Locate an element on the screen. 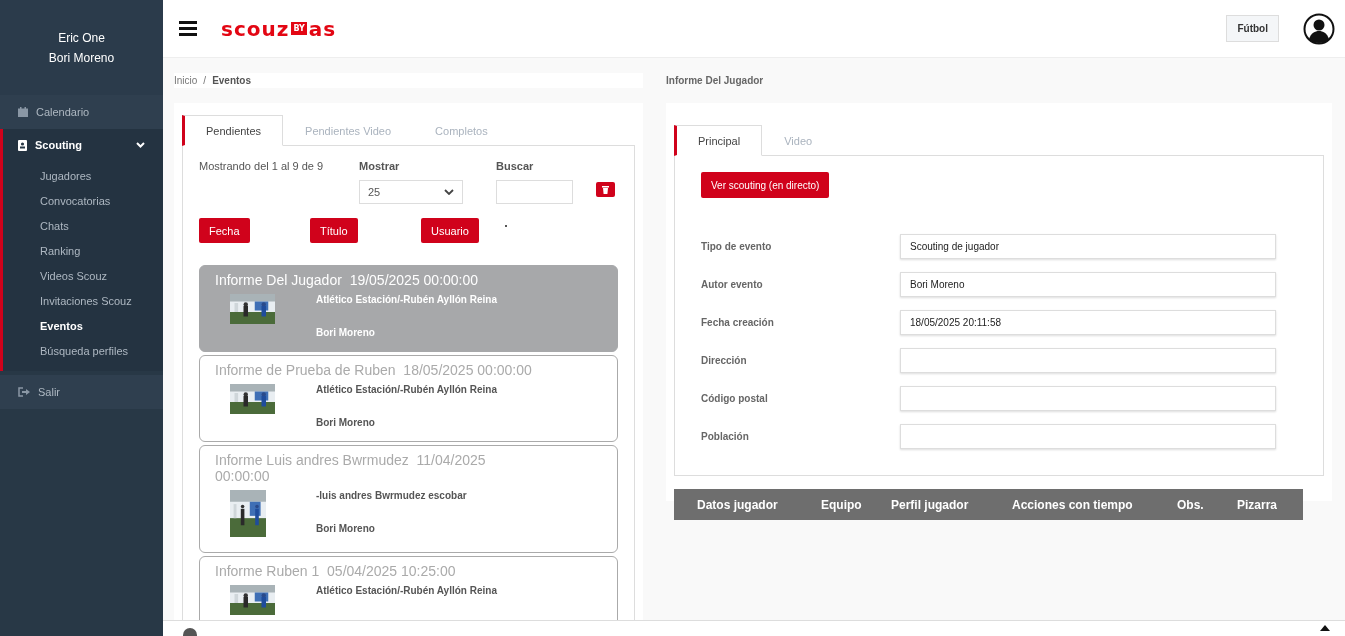 Image resolution: width=1345 pixels, height=636 pixels. page-size-select: 25 is located at coordinates (411, 192).